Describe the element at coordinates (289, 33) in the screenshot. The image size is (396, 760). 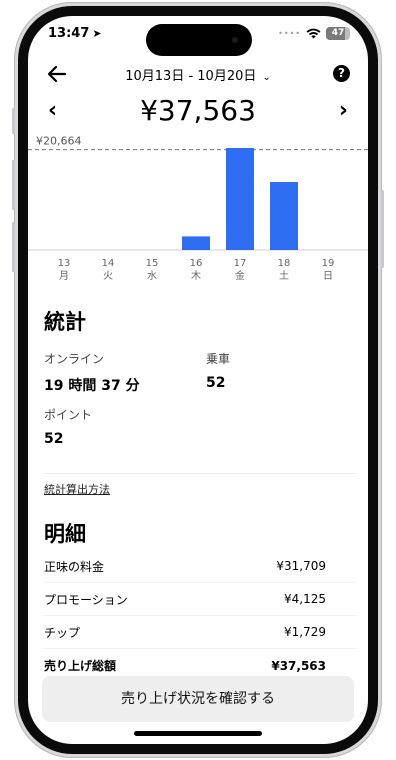
I see `cellular-signal-icon: ••••` at that location.